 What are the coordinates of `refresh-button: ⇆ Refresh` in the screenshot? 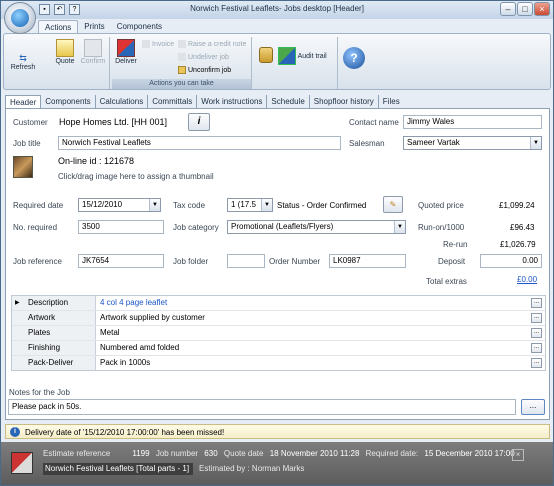 It's located at (23, 62).